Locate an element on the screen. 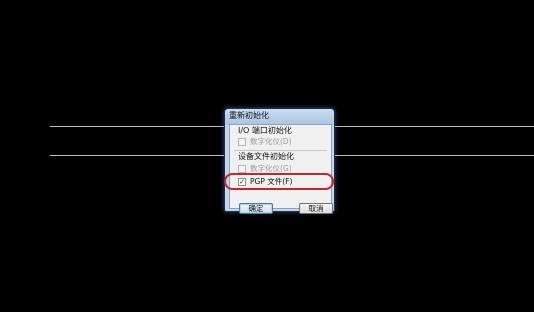 This screenshot has width=534, height=312. io-port-group-label: I/O 端口初始化 is located at coordinates (265, 130).